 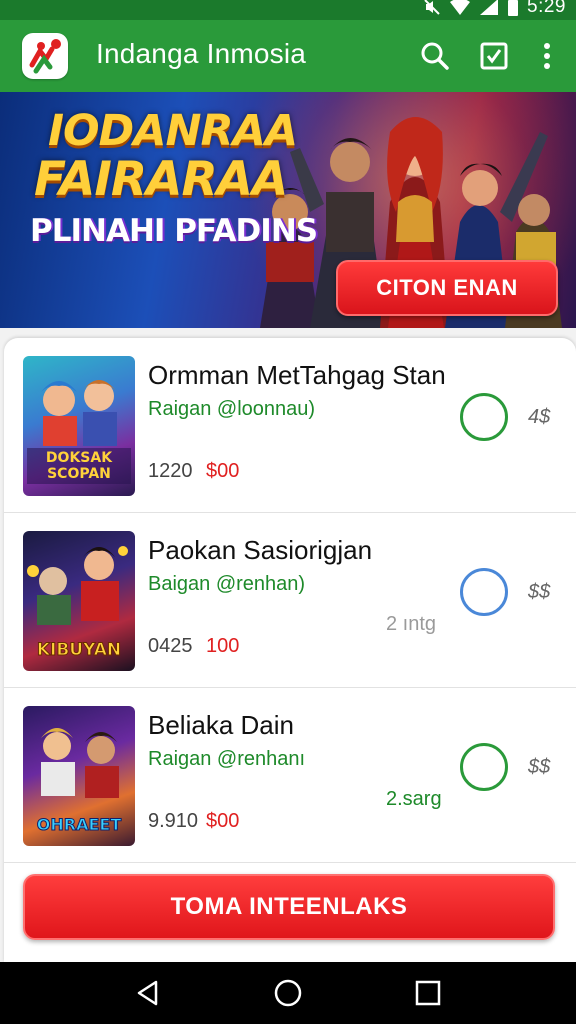 What do you see at coordinates (411, 624) in the screenshot?
I see `game-players: 2 ıntg` at bounding box center [411, 624].